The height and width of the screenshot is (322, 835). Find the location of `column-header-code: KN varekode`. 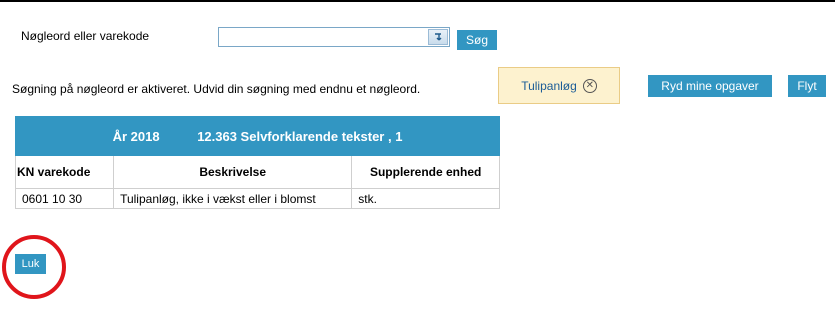

column-header-code: KN varekode is located at coordinates (64, 172).